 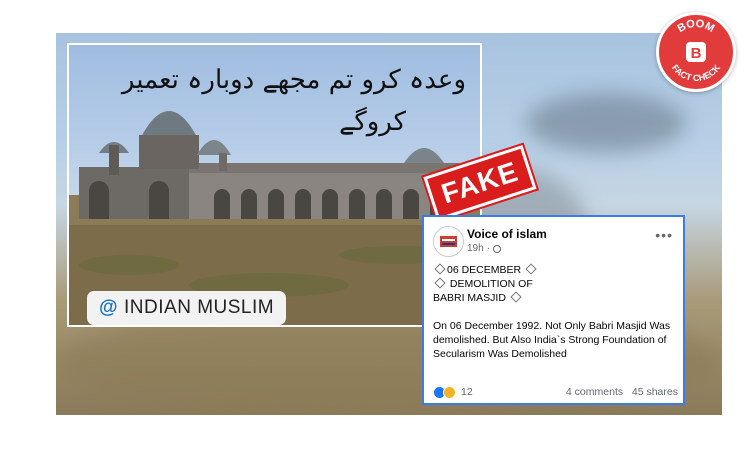 I want to click on boom-fact-check-logo: BOOM B FACT CHECK, so click(x=696, y=52).